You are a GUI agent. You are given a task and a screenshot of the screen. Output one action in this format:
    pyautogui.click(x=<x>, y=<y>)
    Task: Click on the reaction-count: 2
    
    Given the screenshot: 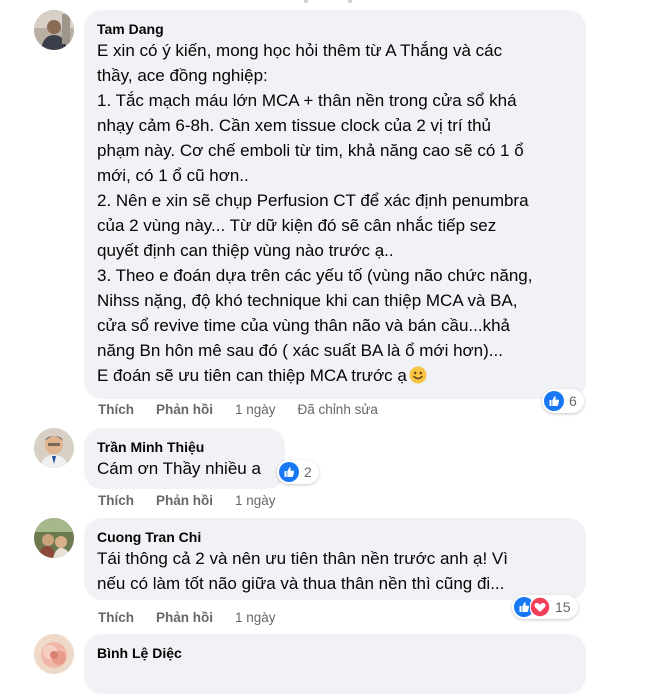 What is the action you would take?
    pyautogui.click(x=308, y=472)
    